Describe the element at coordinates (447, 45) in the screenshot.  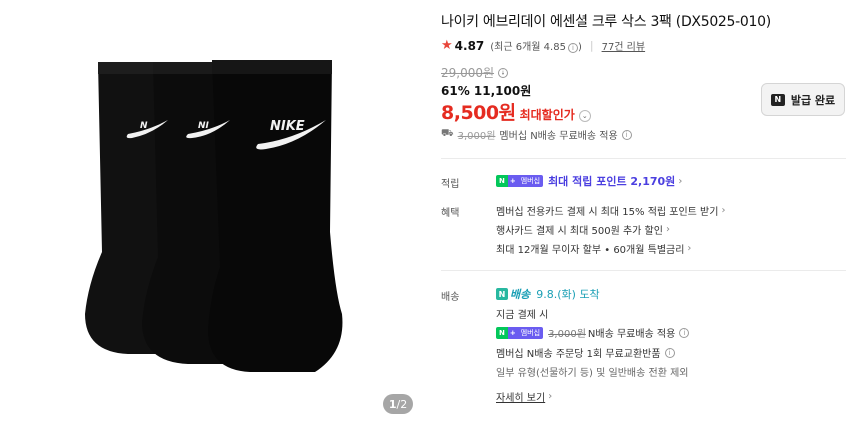
I see `star-icon: ★` at that location.